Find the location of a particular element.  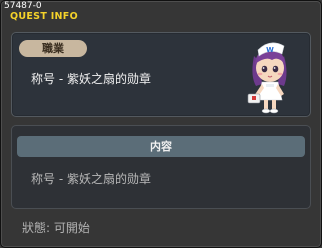

quest-status: 狀態: 可開始 is located at coordinates (56, 228).